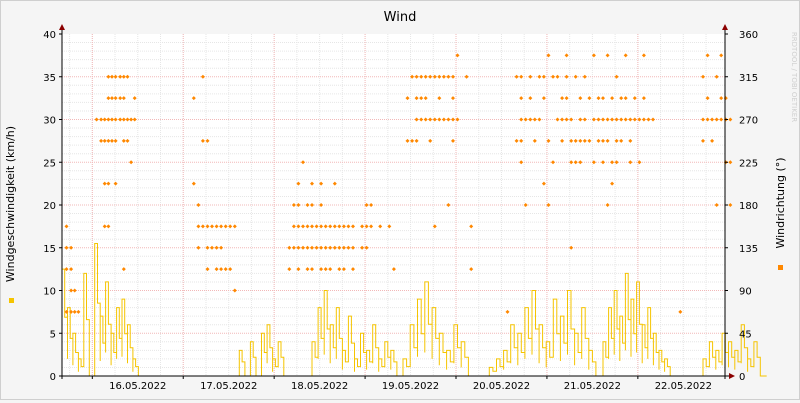  What do you see at coordinates (683, 386) in the screenshot?
I see `x-tick-label: 22.05.2022` at bounding box center [683, 386].